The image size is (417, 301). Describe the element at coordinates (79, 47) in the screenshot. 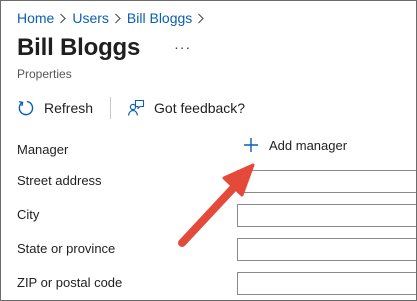

I see `page-title: Bill Bloggs` at that location.